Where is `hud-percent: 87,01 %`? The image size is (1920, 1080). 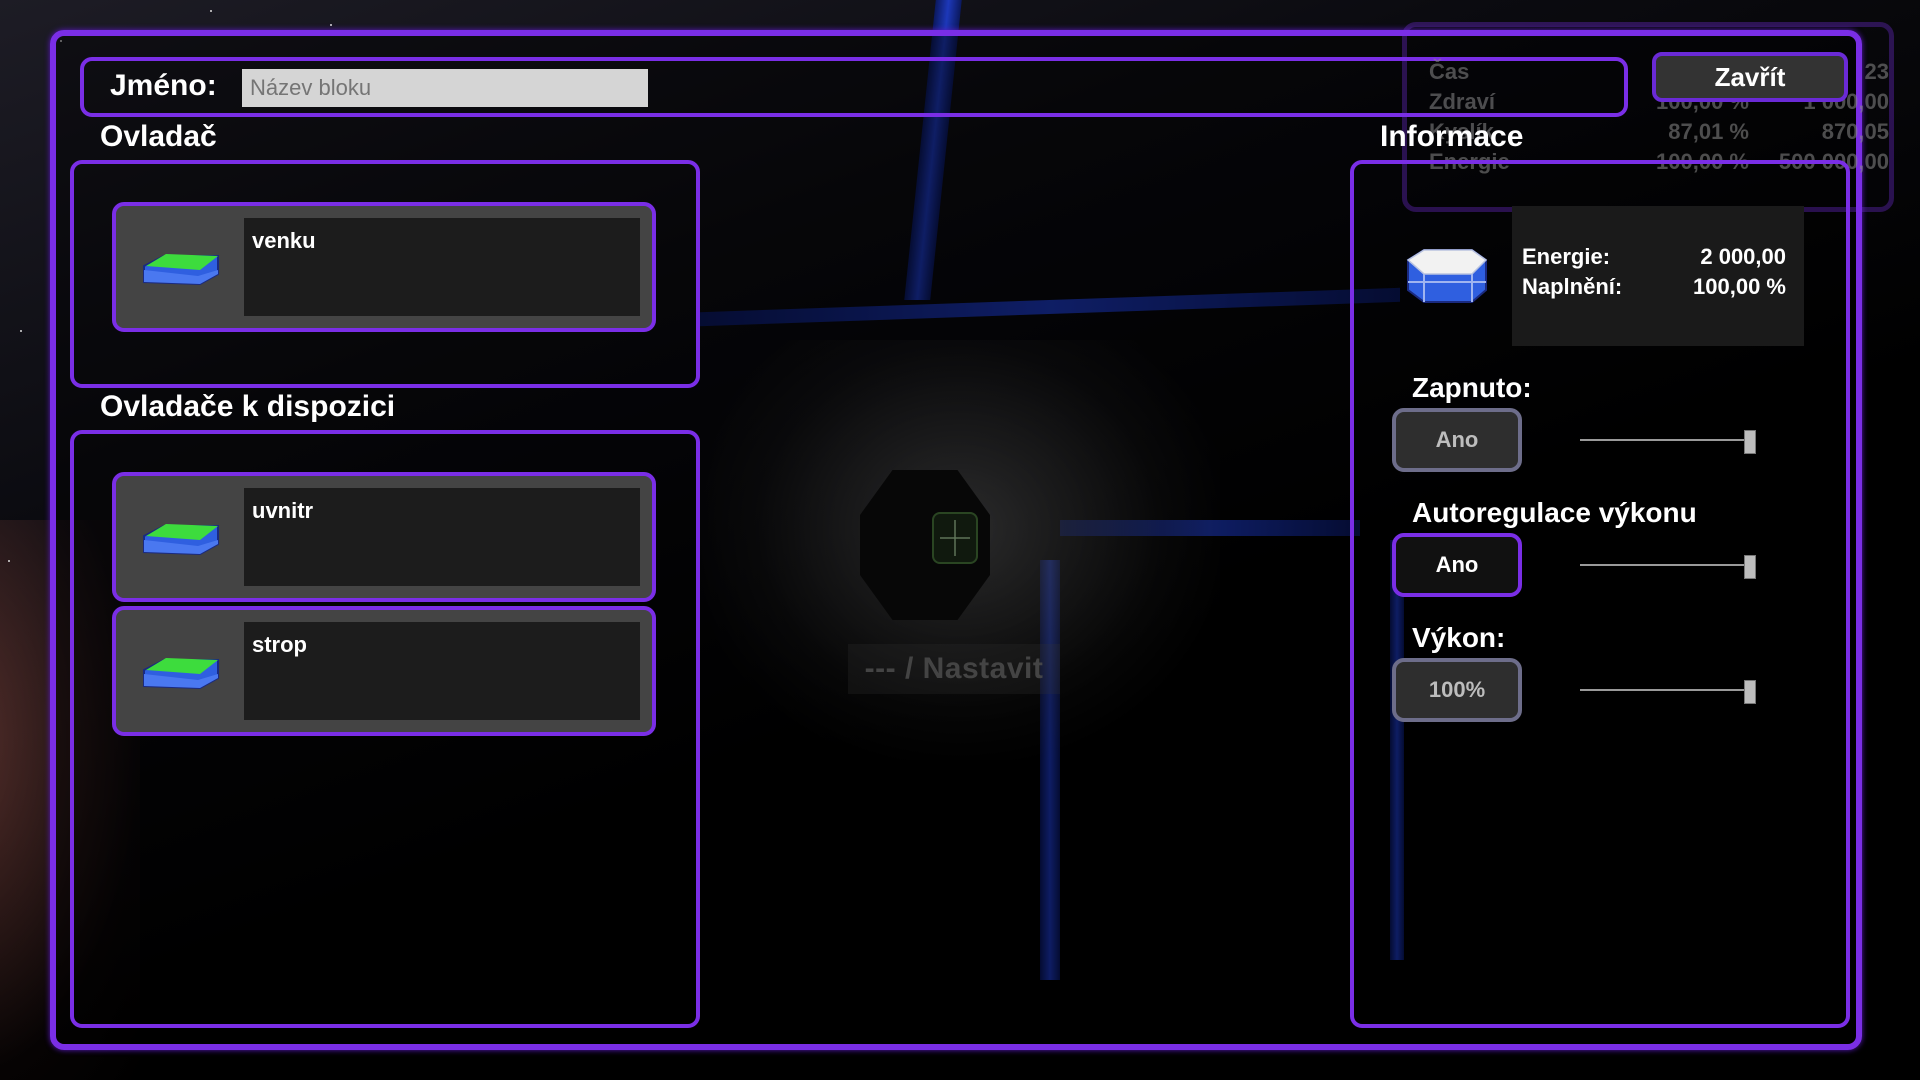
hud-percent: 87,01 % is located at coordinates (1708, 131).